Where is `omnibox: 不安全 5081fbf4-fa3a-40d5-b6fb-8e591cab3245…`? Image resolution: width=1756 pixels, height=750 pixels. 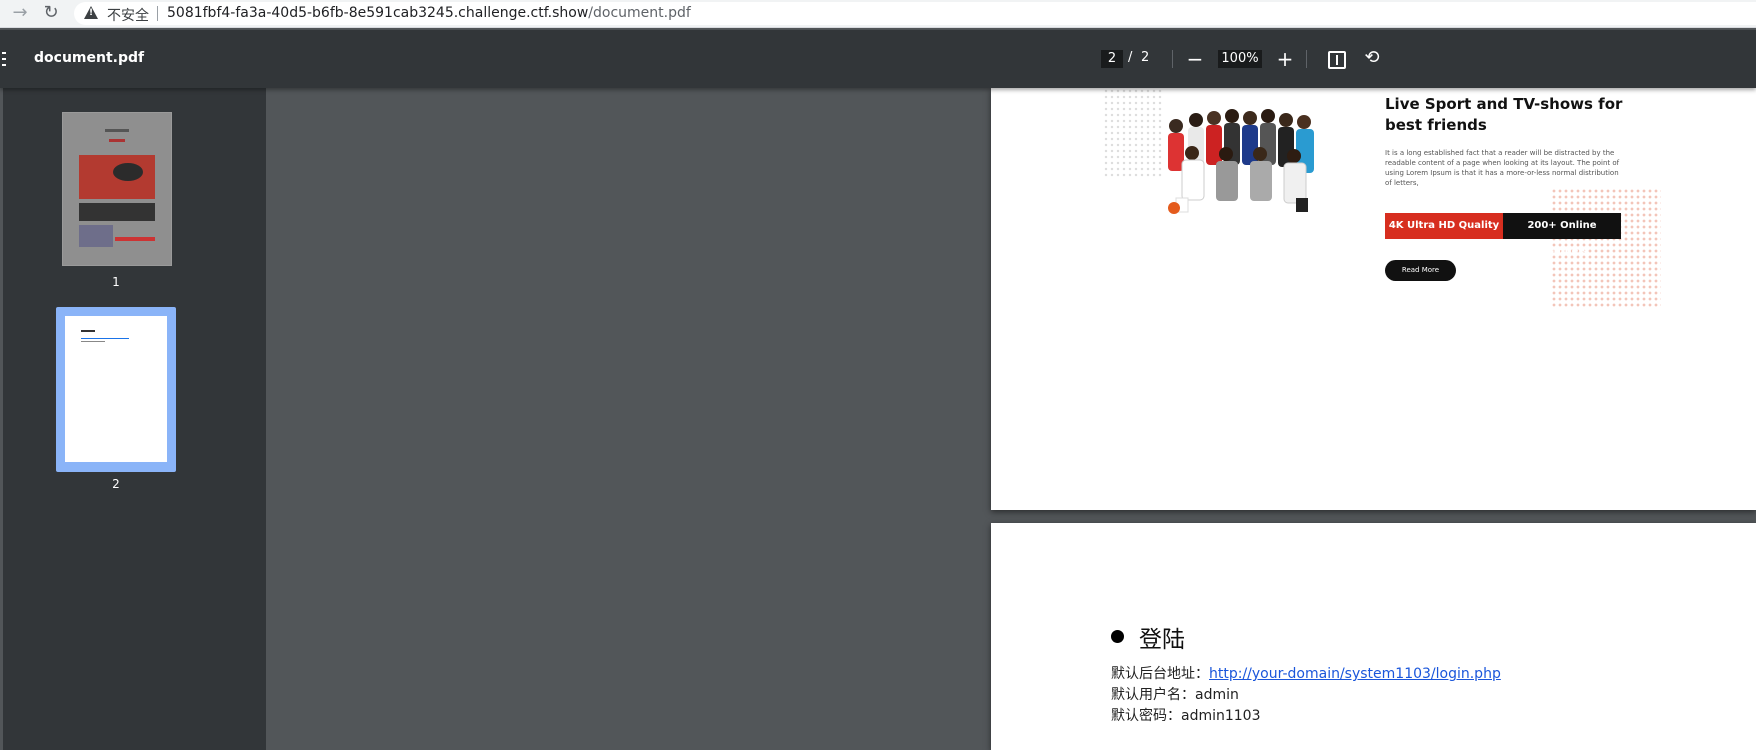 omnibox: 不安全 5081fbf4-fa3a-40d5-b6fb-8e591cab3245… is located at coordinates (915, 13).